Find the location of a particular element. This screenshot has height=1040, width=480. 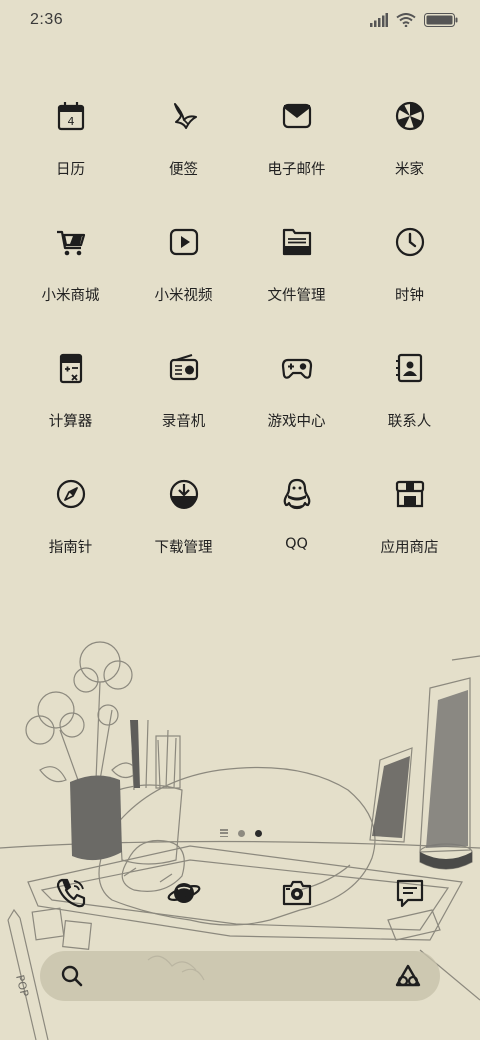

contacts-icon is located at coordinates (410, 368).